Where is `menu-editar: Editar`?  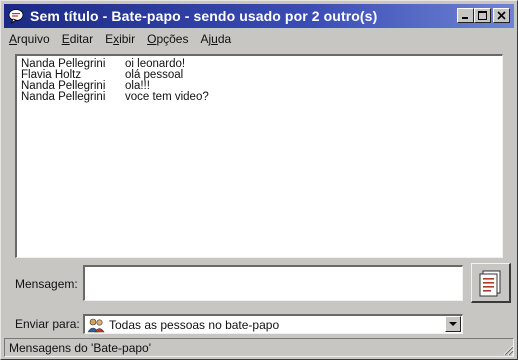 menu-editar: Editar is located at coordinates (77, 41).